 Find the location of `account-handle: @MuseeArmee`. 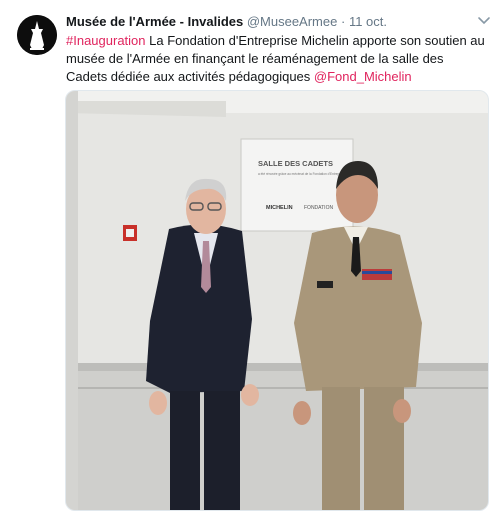

account-handle: @MuseeArmee is located at coordinates (292, 21).